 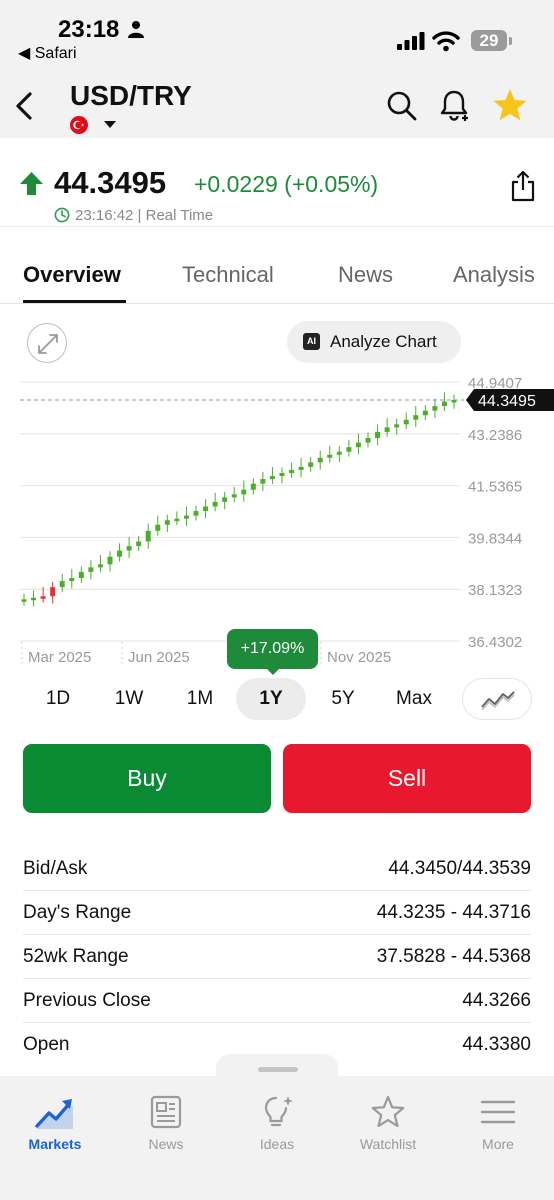 What do you see at coordinates (510, 105) in the screenshot?
I see `watchlist-star-icon` at bounding box center [510, 105].